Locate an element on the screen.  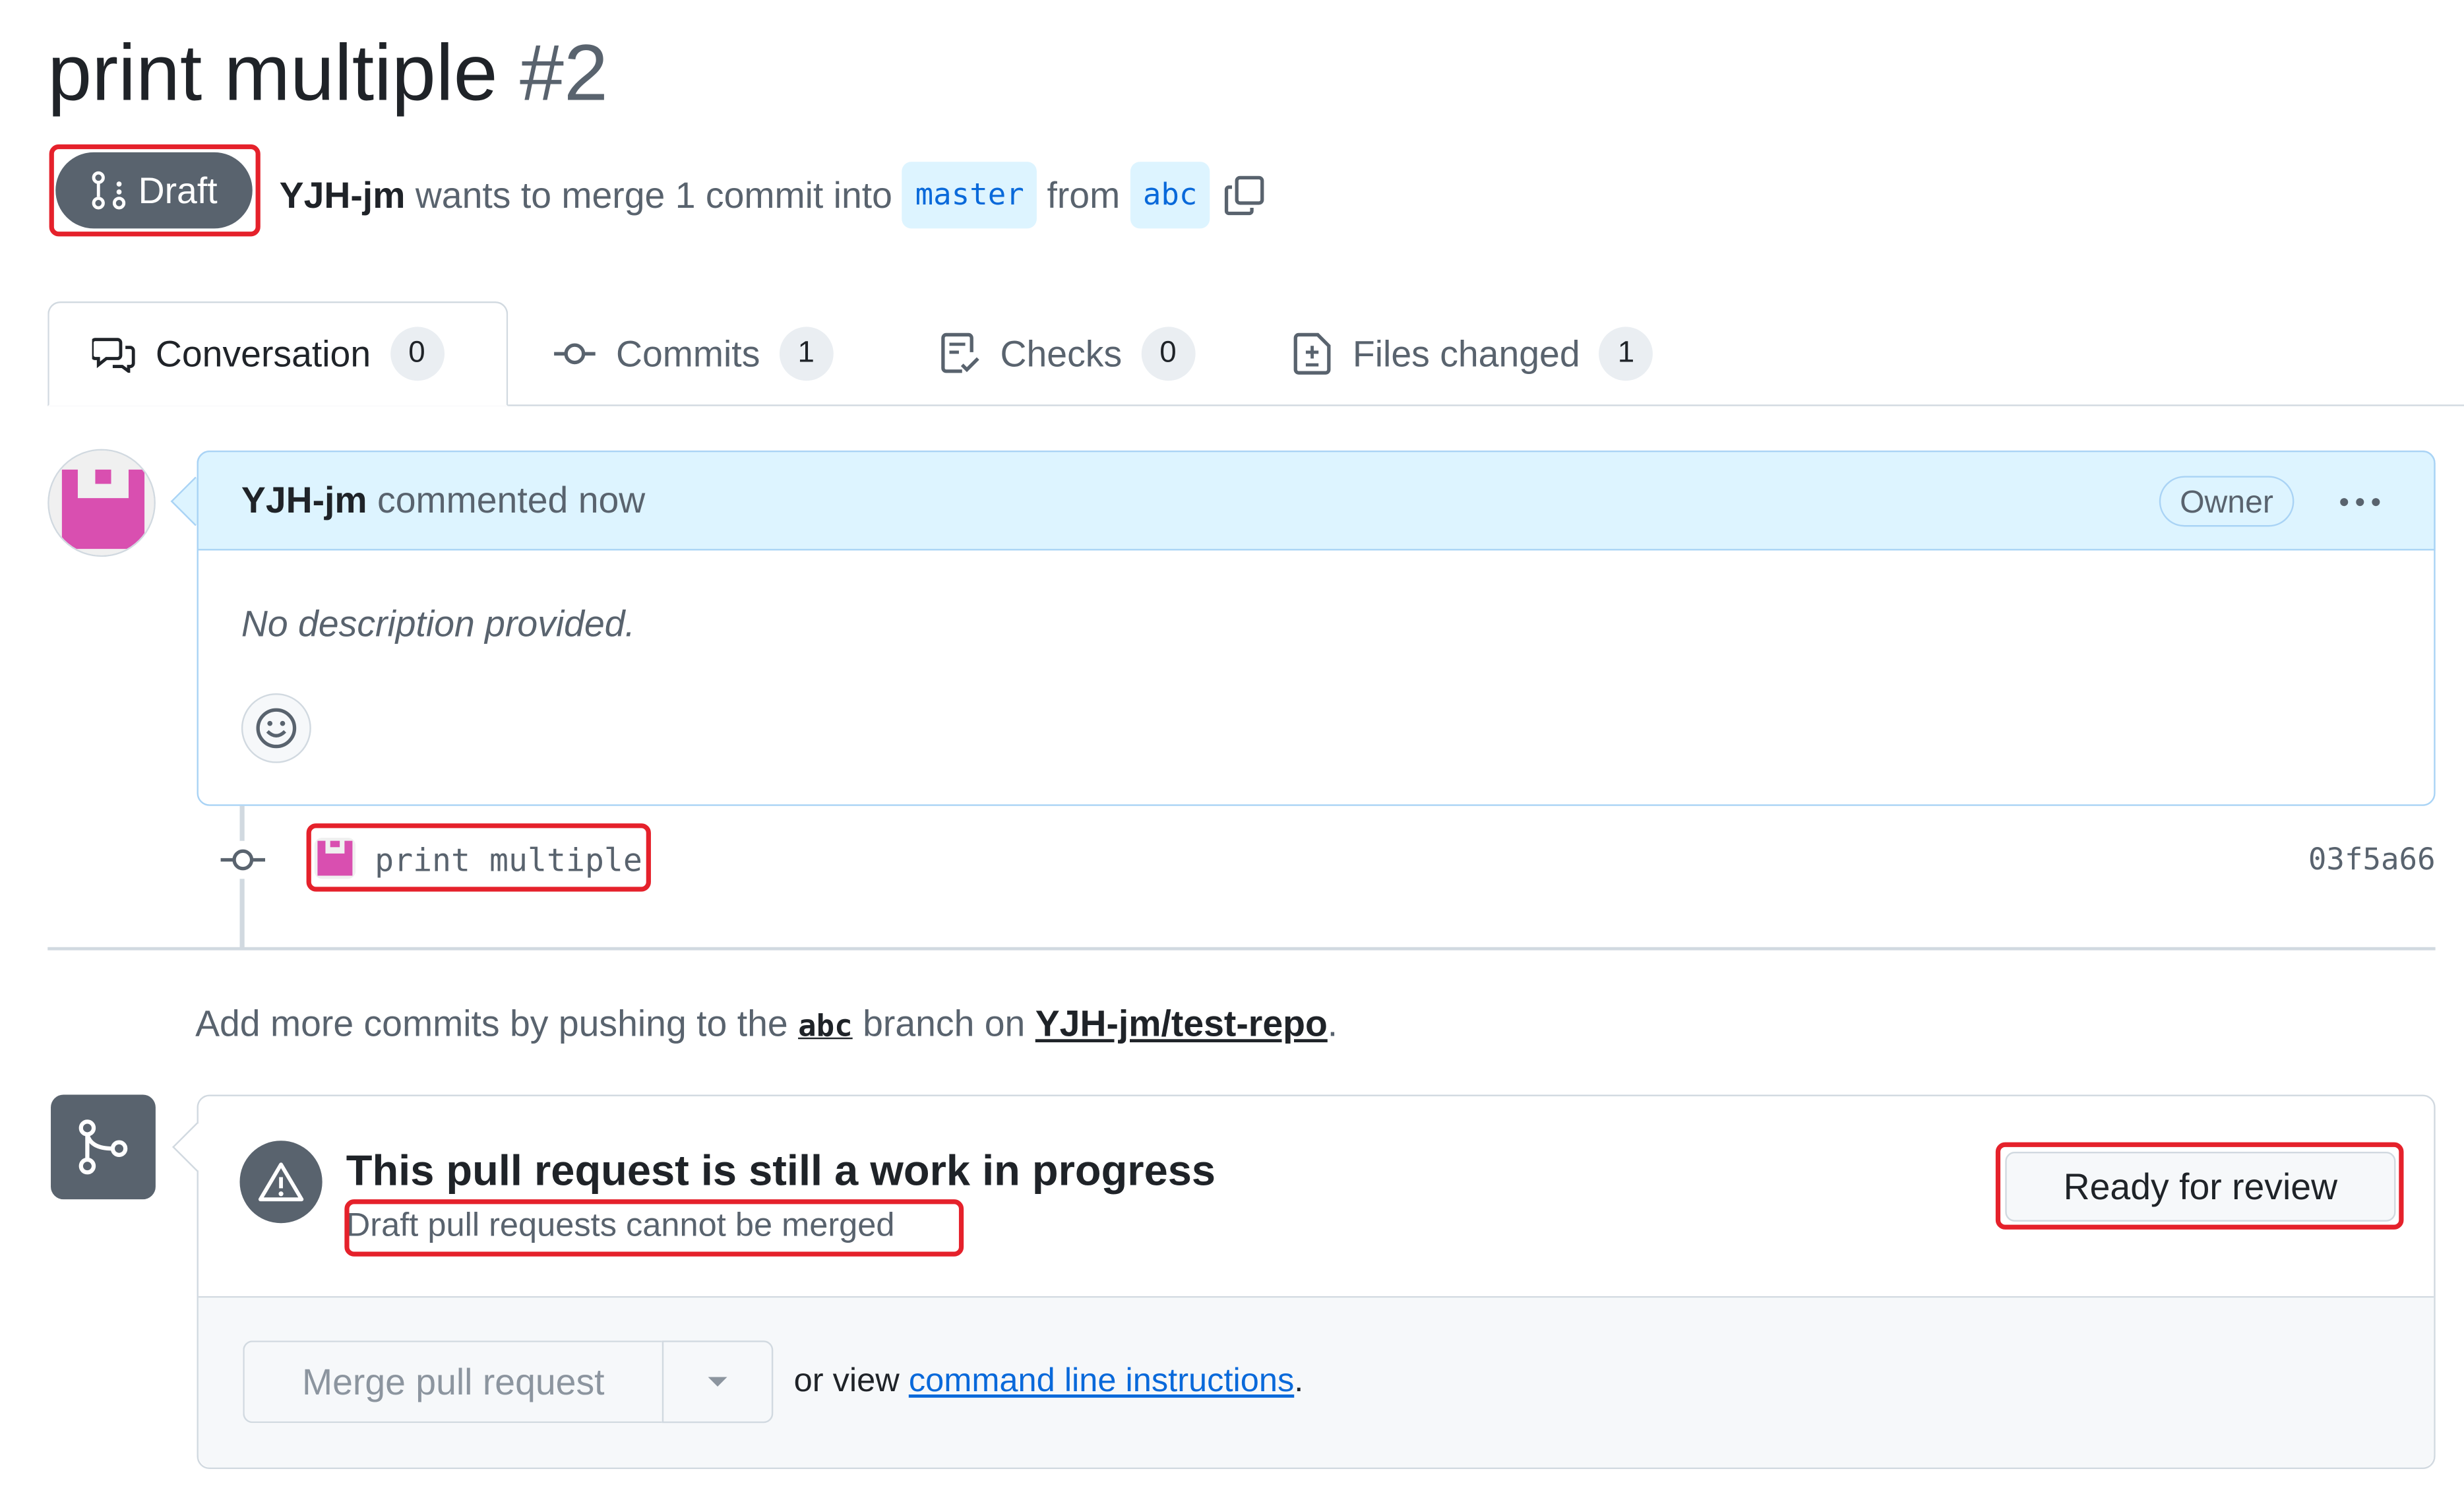
alert-circle is located at coordinates (281, 1182).